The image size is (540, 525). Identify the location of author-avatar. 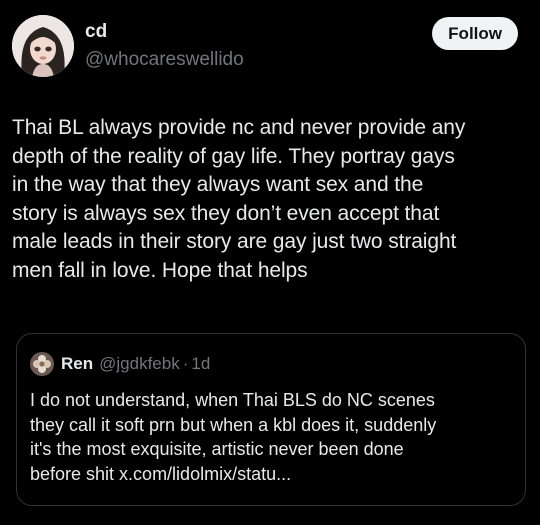
(43, 46).